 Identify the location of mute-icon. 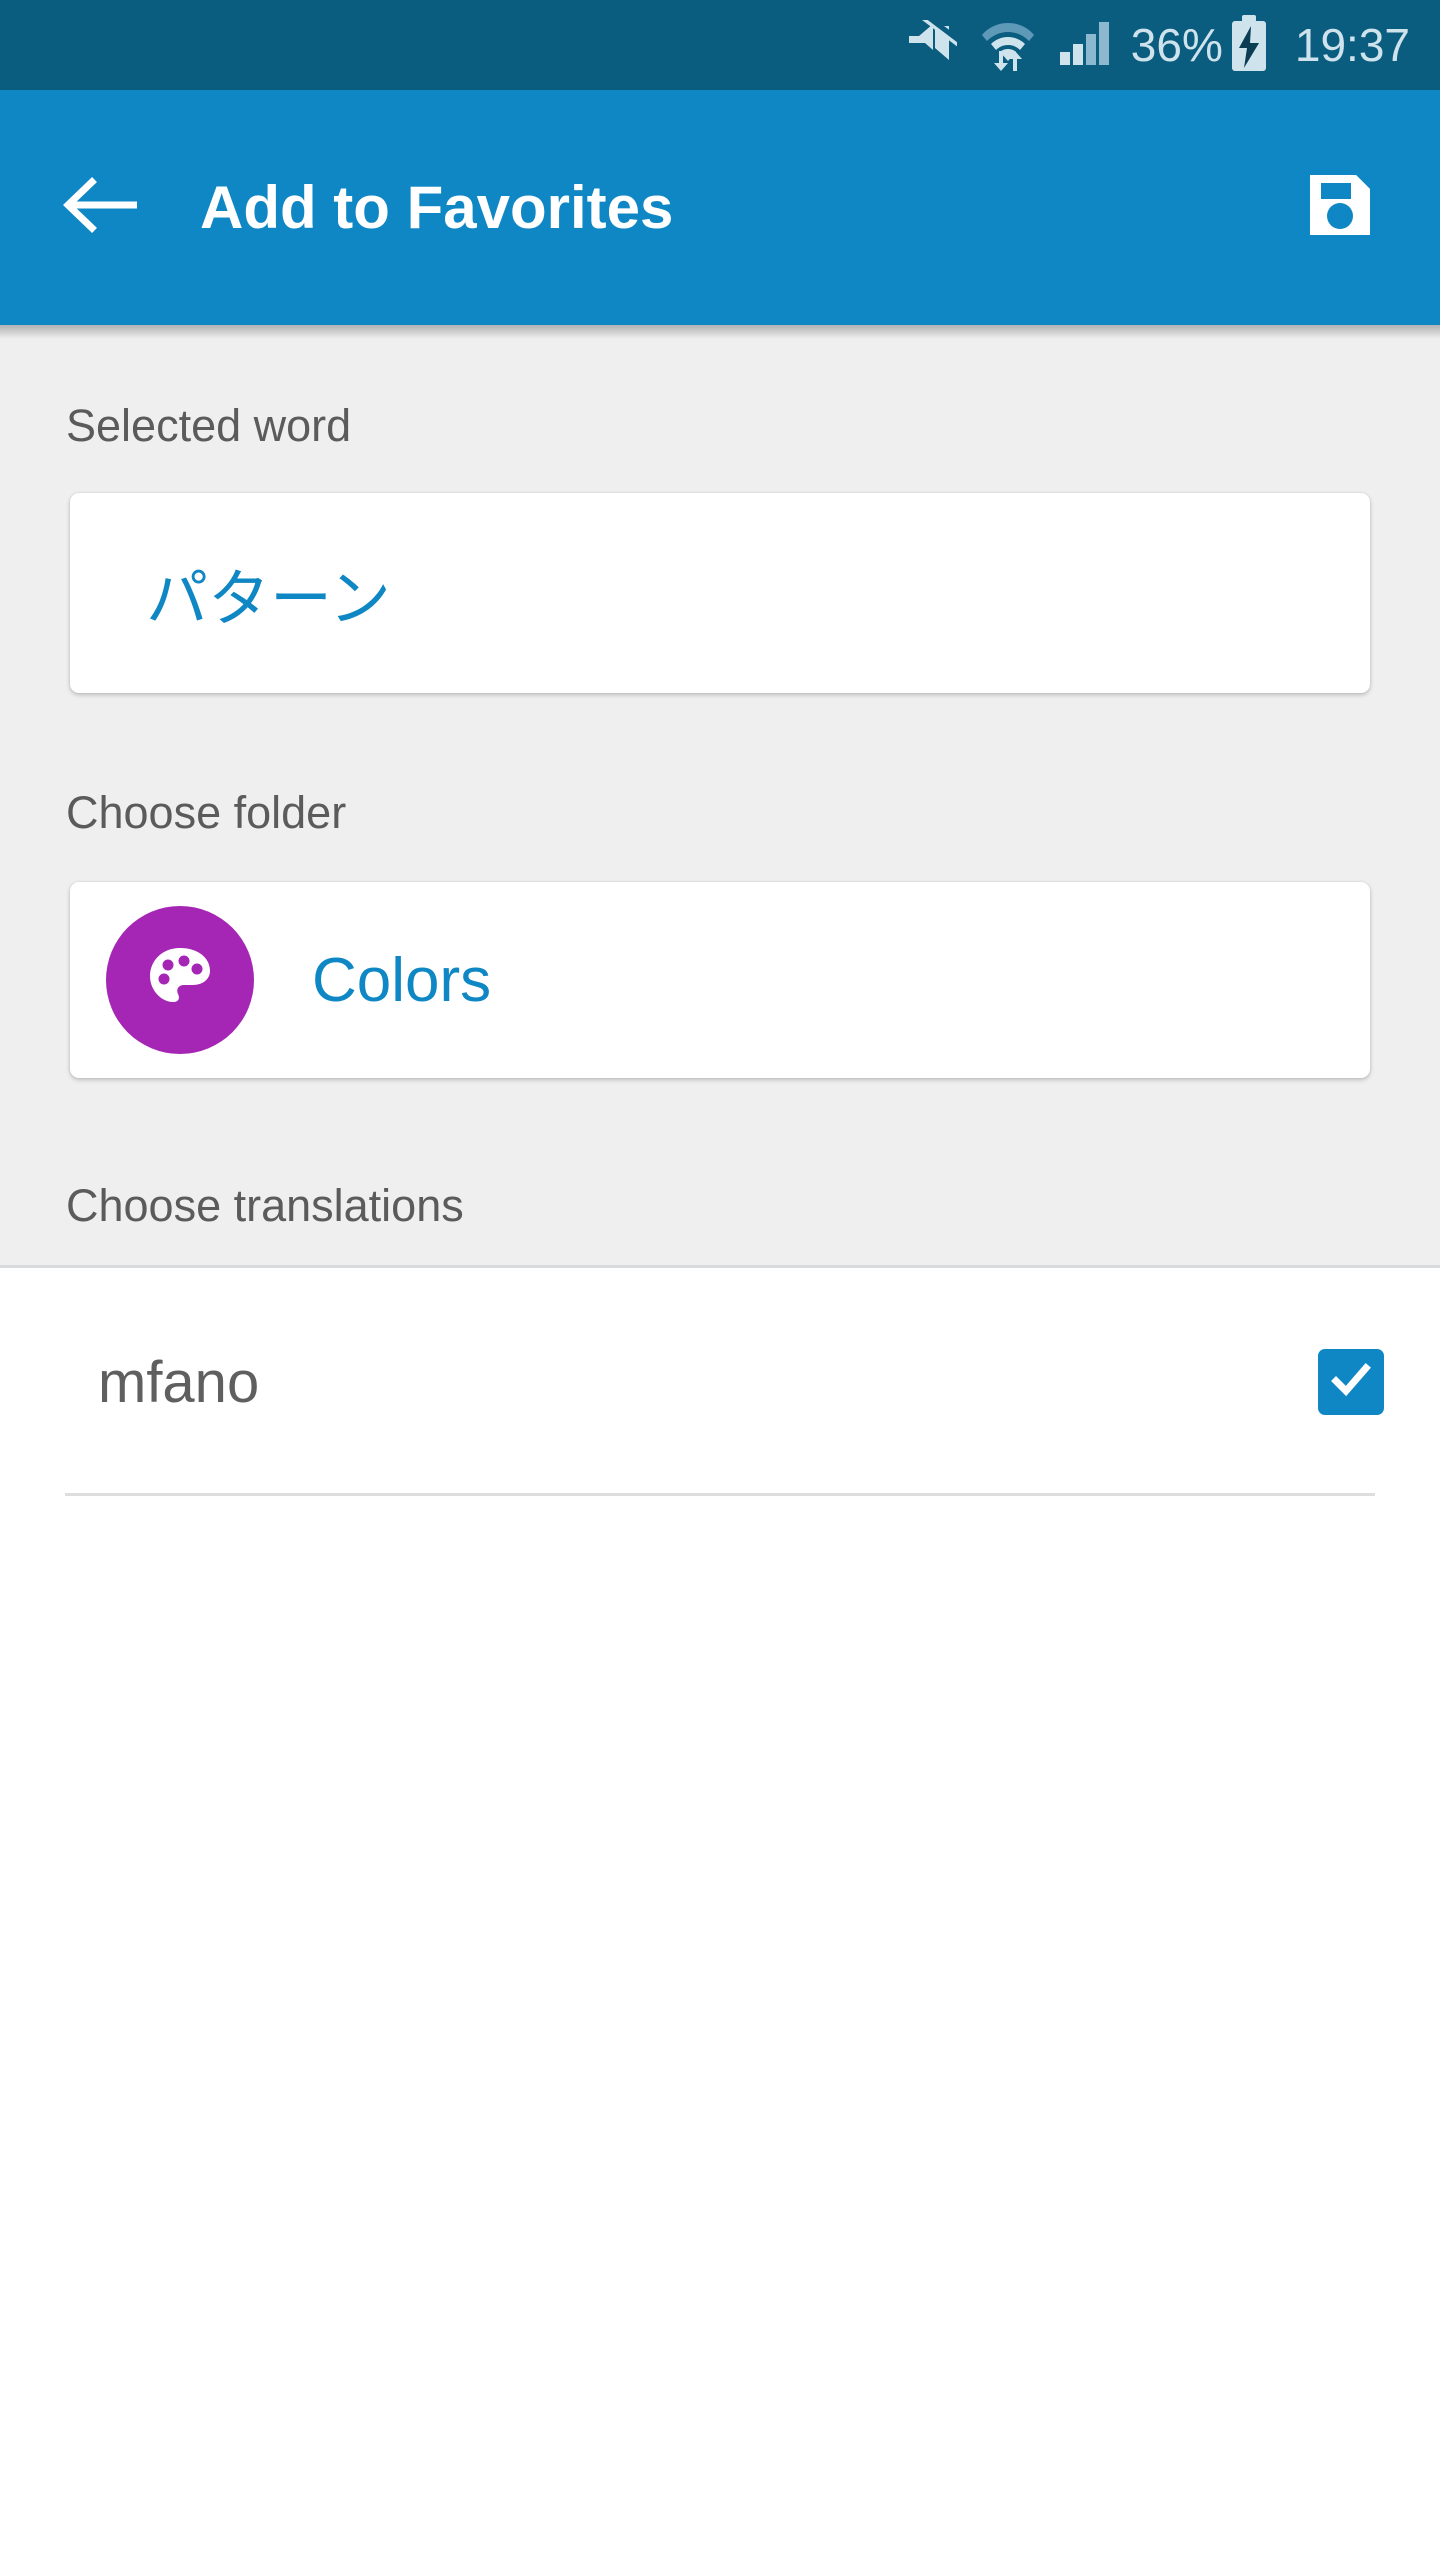
(934, 39).